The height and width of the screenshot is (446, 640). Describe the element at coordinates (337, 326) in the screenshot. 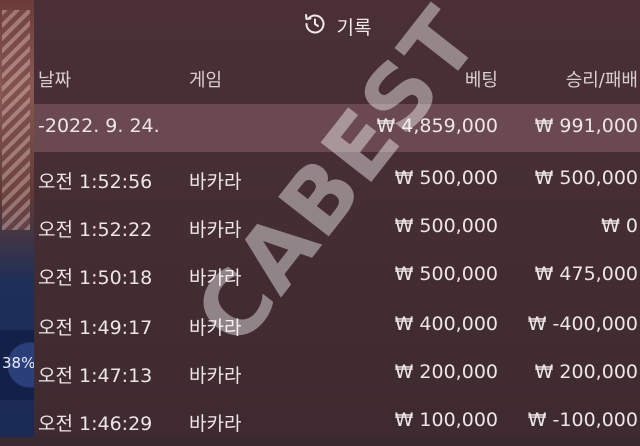

I see `table-row: 오전 1:49:17 바카라 ₩ 400,000 ₩ -400,000` at that location.